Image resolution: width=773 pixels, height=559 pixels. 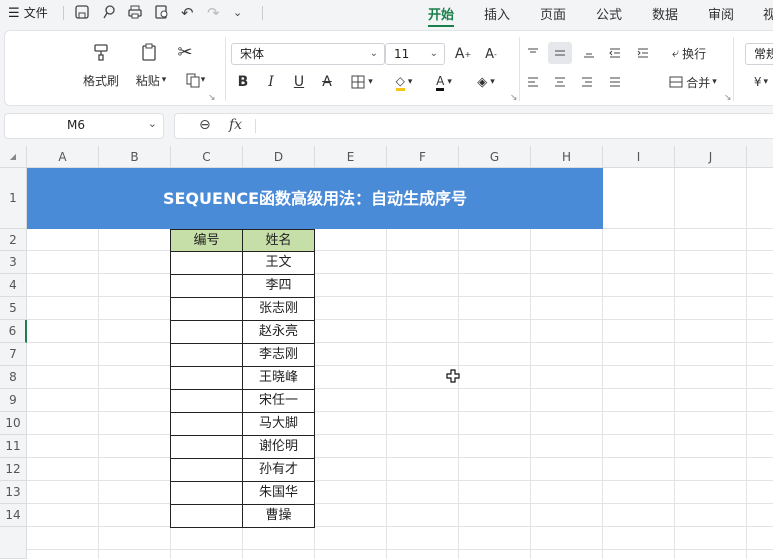 What do you see at coordinates (278, 470) in the screenshot?
I see `table-cell-name: 孙有才` at bounding box center [278, 470].